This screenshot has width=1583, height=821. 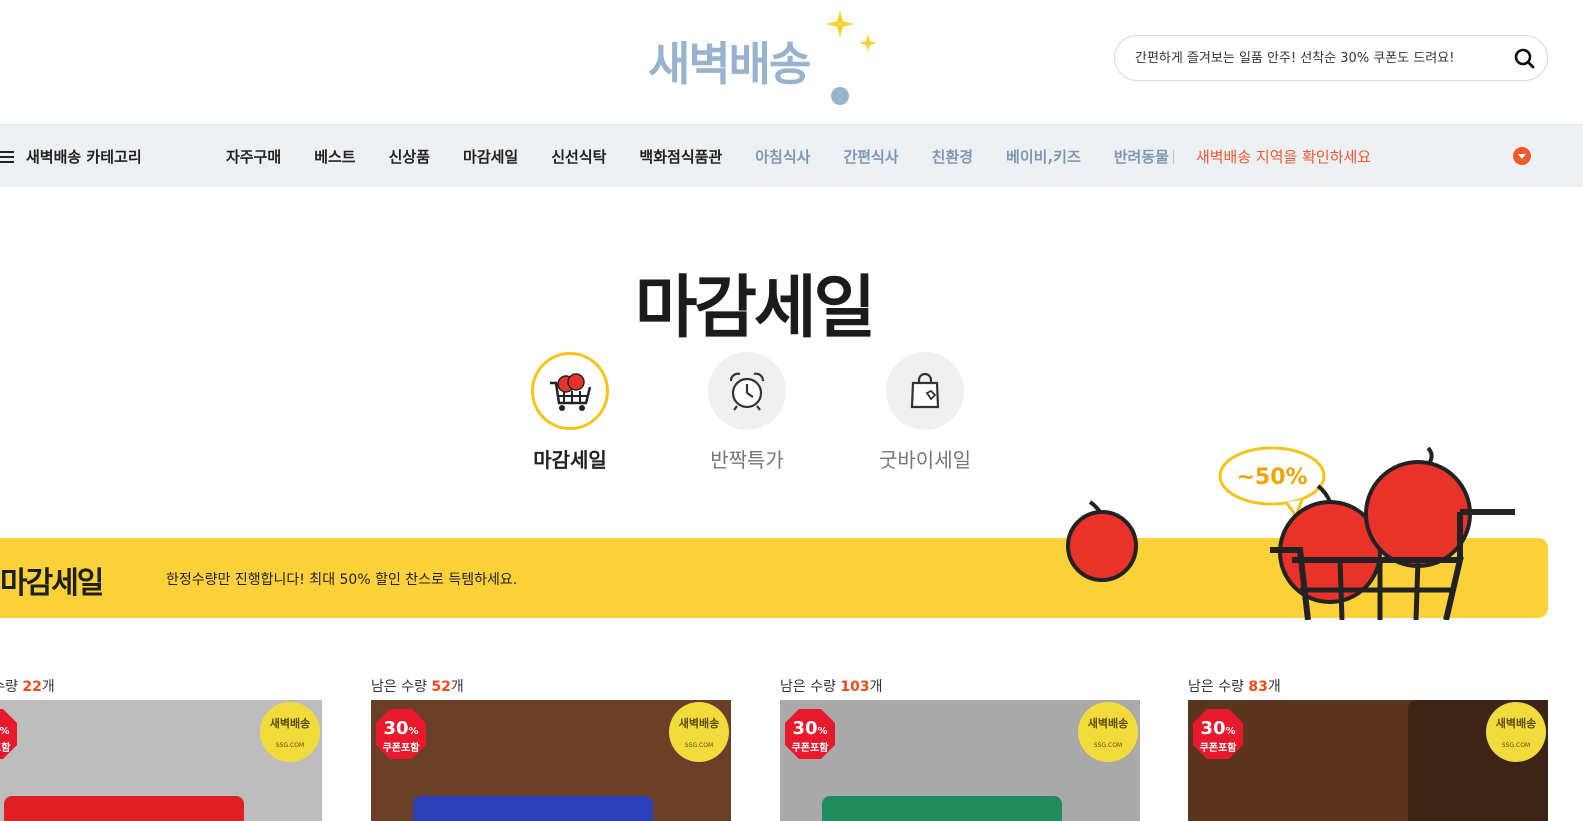 What do you see at coordinates (27, 687) in the screenshot?
I see `stock-count: 남은 수량 22개` at bounding box center [27, 687].